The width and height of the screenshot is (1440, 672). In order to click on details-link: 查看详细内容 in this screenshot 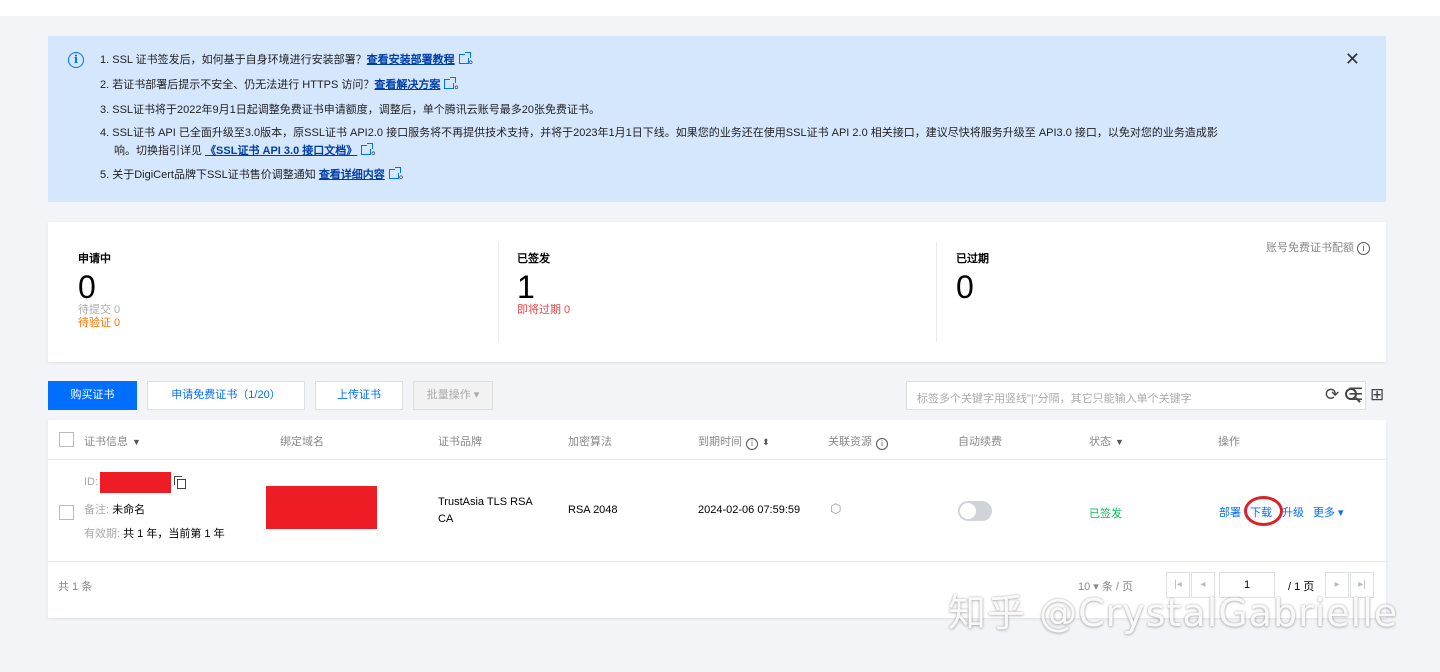, I will do `click(352, 175)`.